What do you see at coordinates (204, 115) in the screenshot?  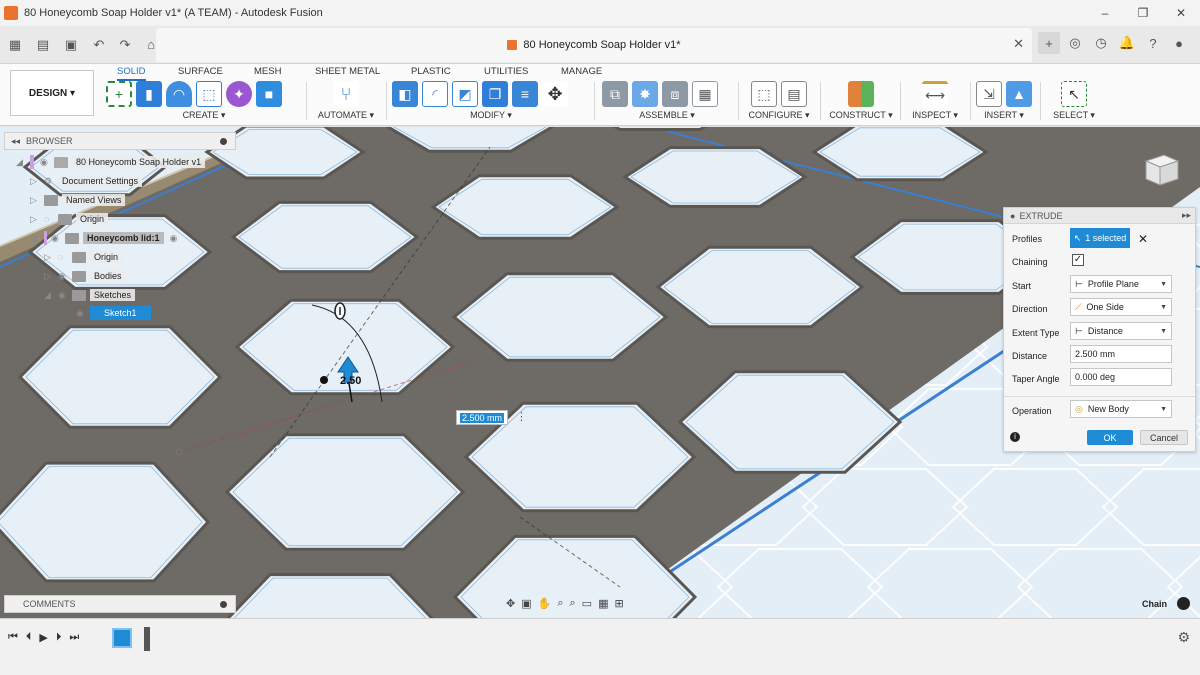 I see `create-group-label: CREATE ▾` at bounding box center [204, 115].